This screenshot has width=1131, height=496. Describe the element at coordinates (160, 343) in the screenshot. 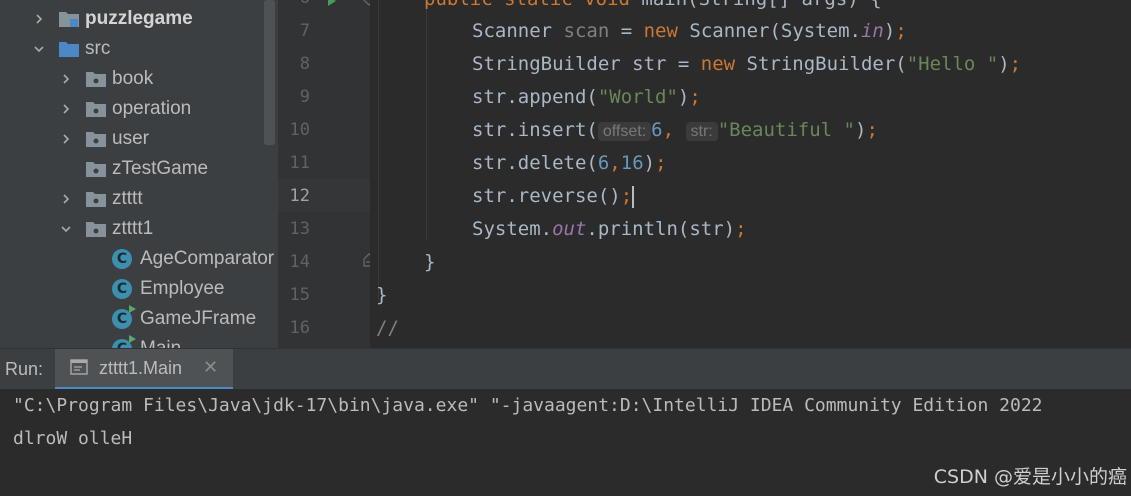

I see `tree-item-label: Main` at that location.